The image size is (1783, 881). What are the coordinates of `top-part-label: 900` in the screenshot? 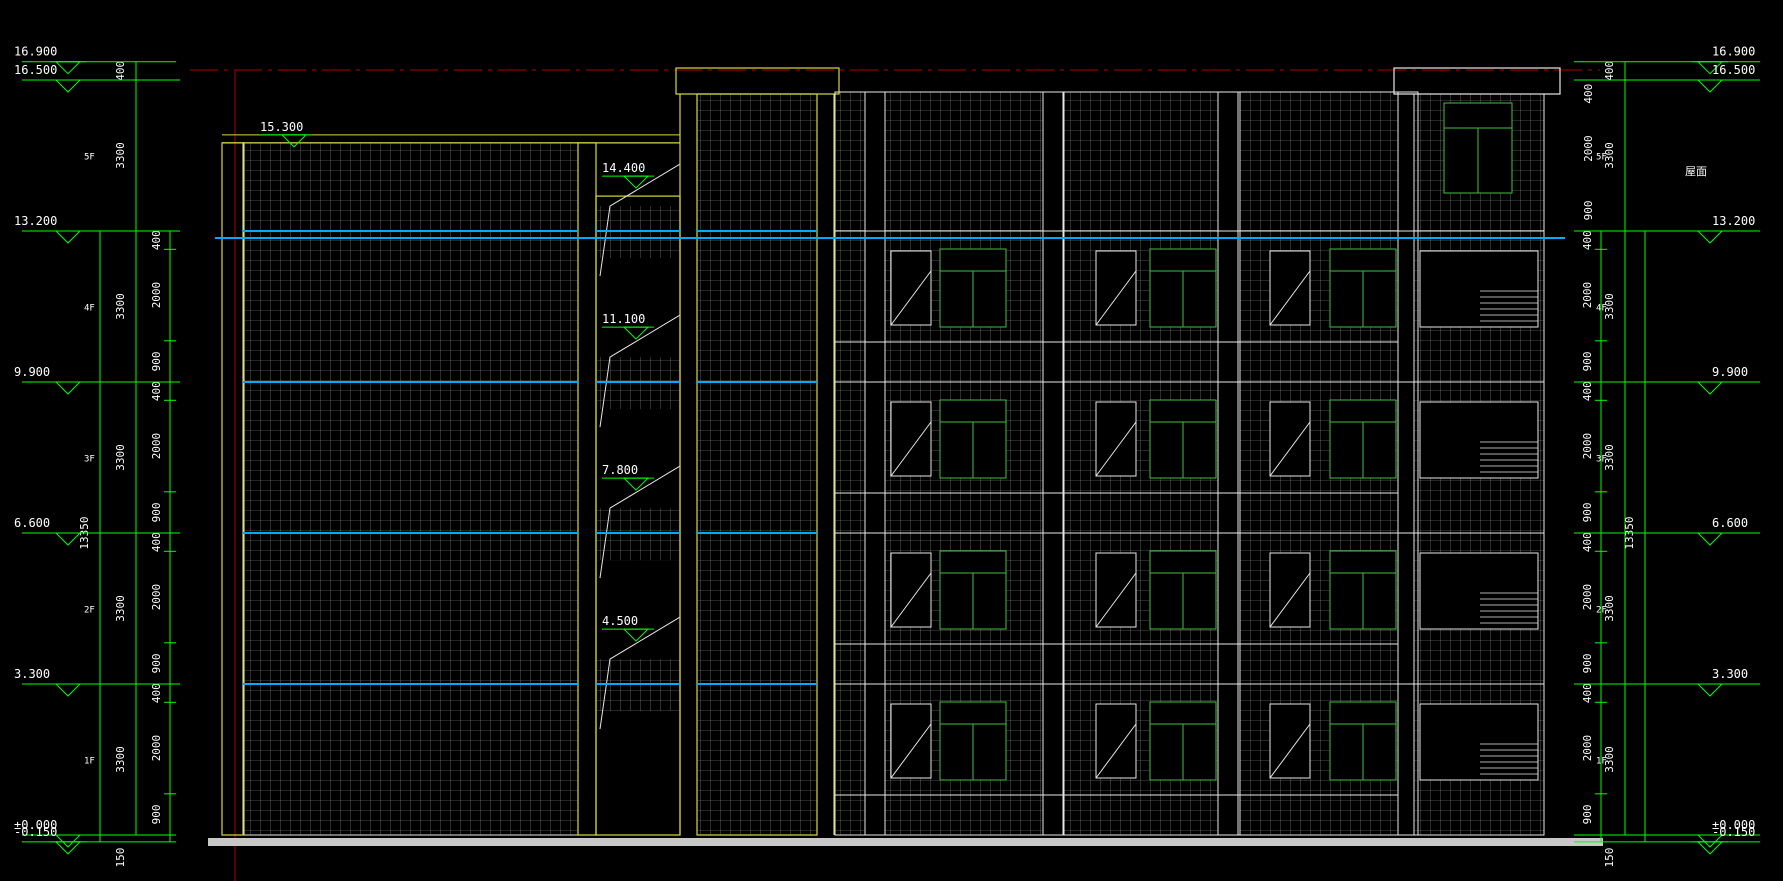 It's located at (1588, 210).